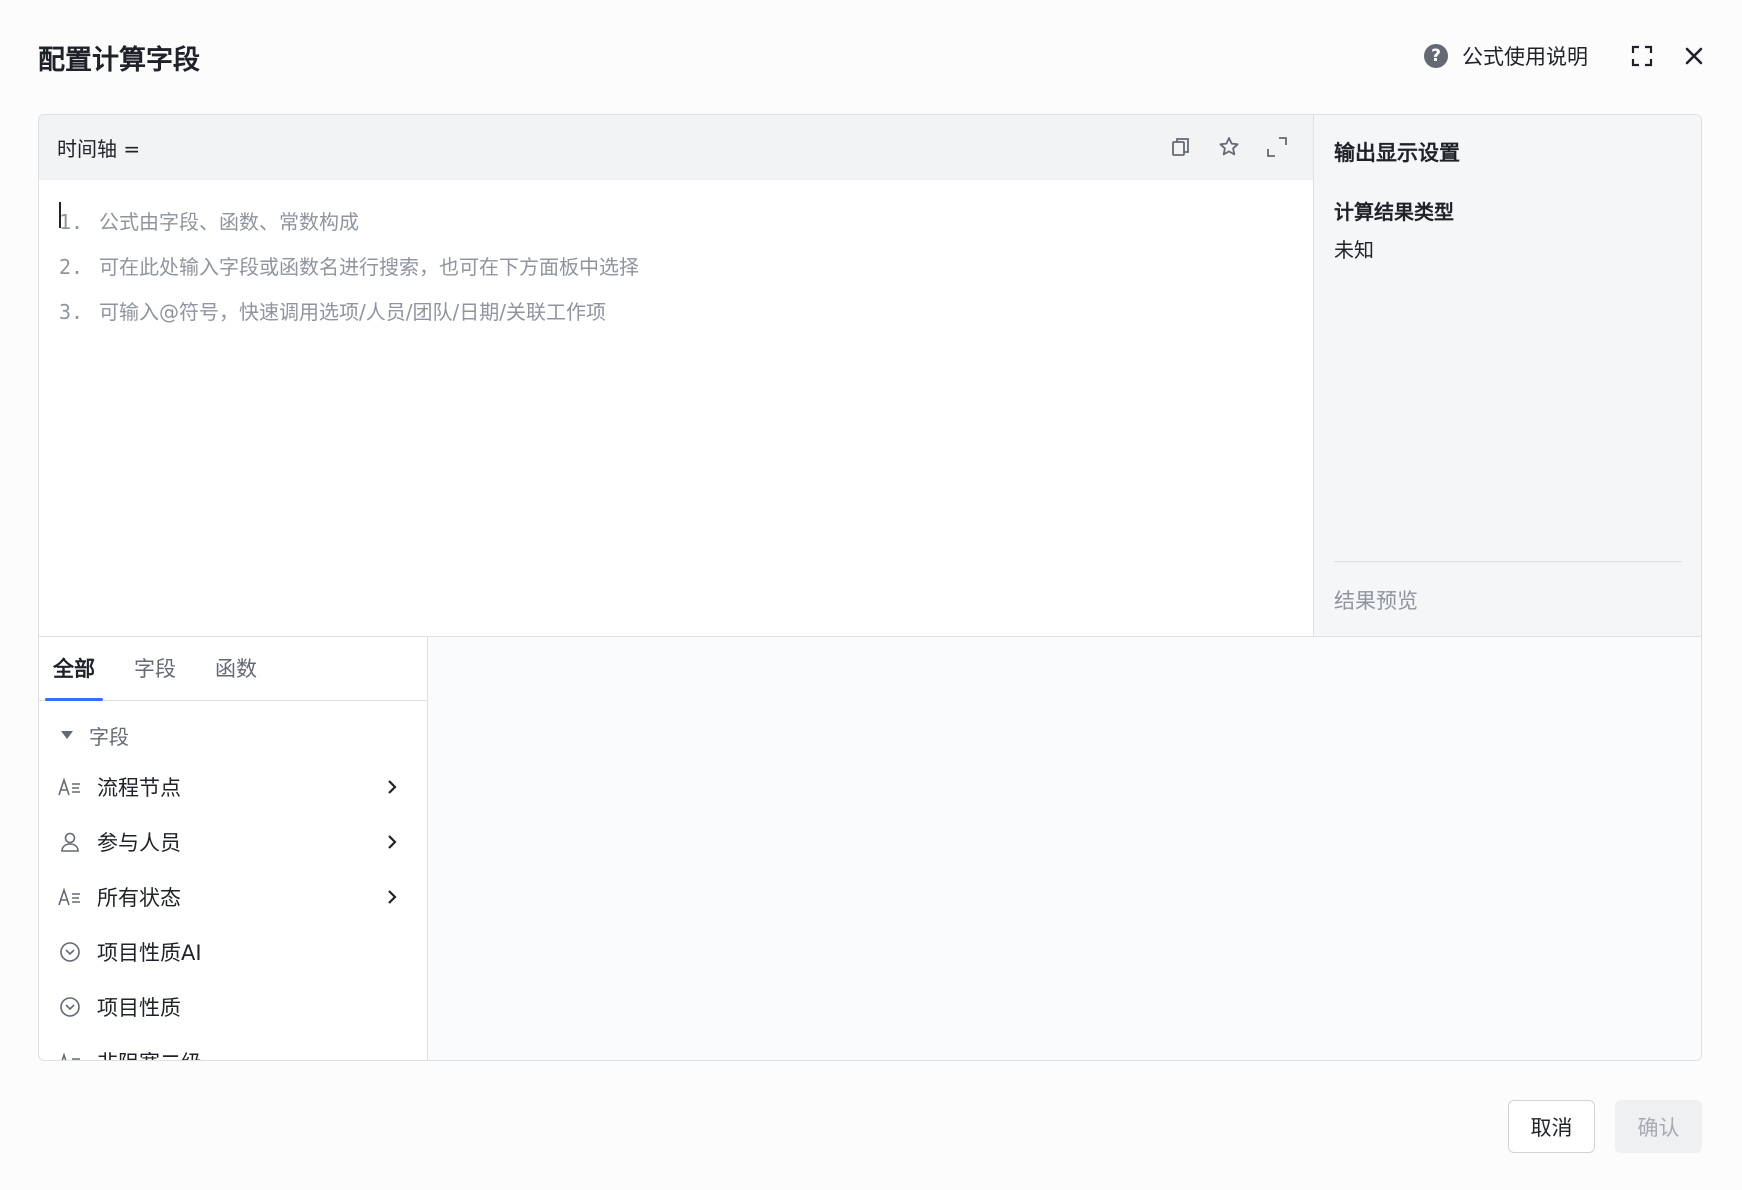  I want to click on confirm-button: 确认, so click(1658, 1126).